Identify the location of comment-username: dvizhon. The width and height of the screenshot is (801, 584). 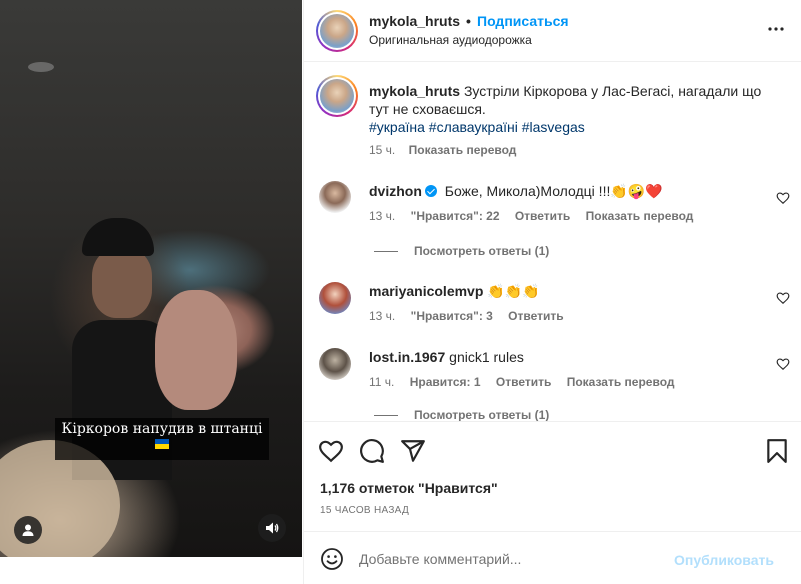
(395, 191).